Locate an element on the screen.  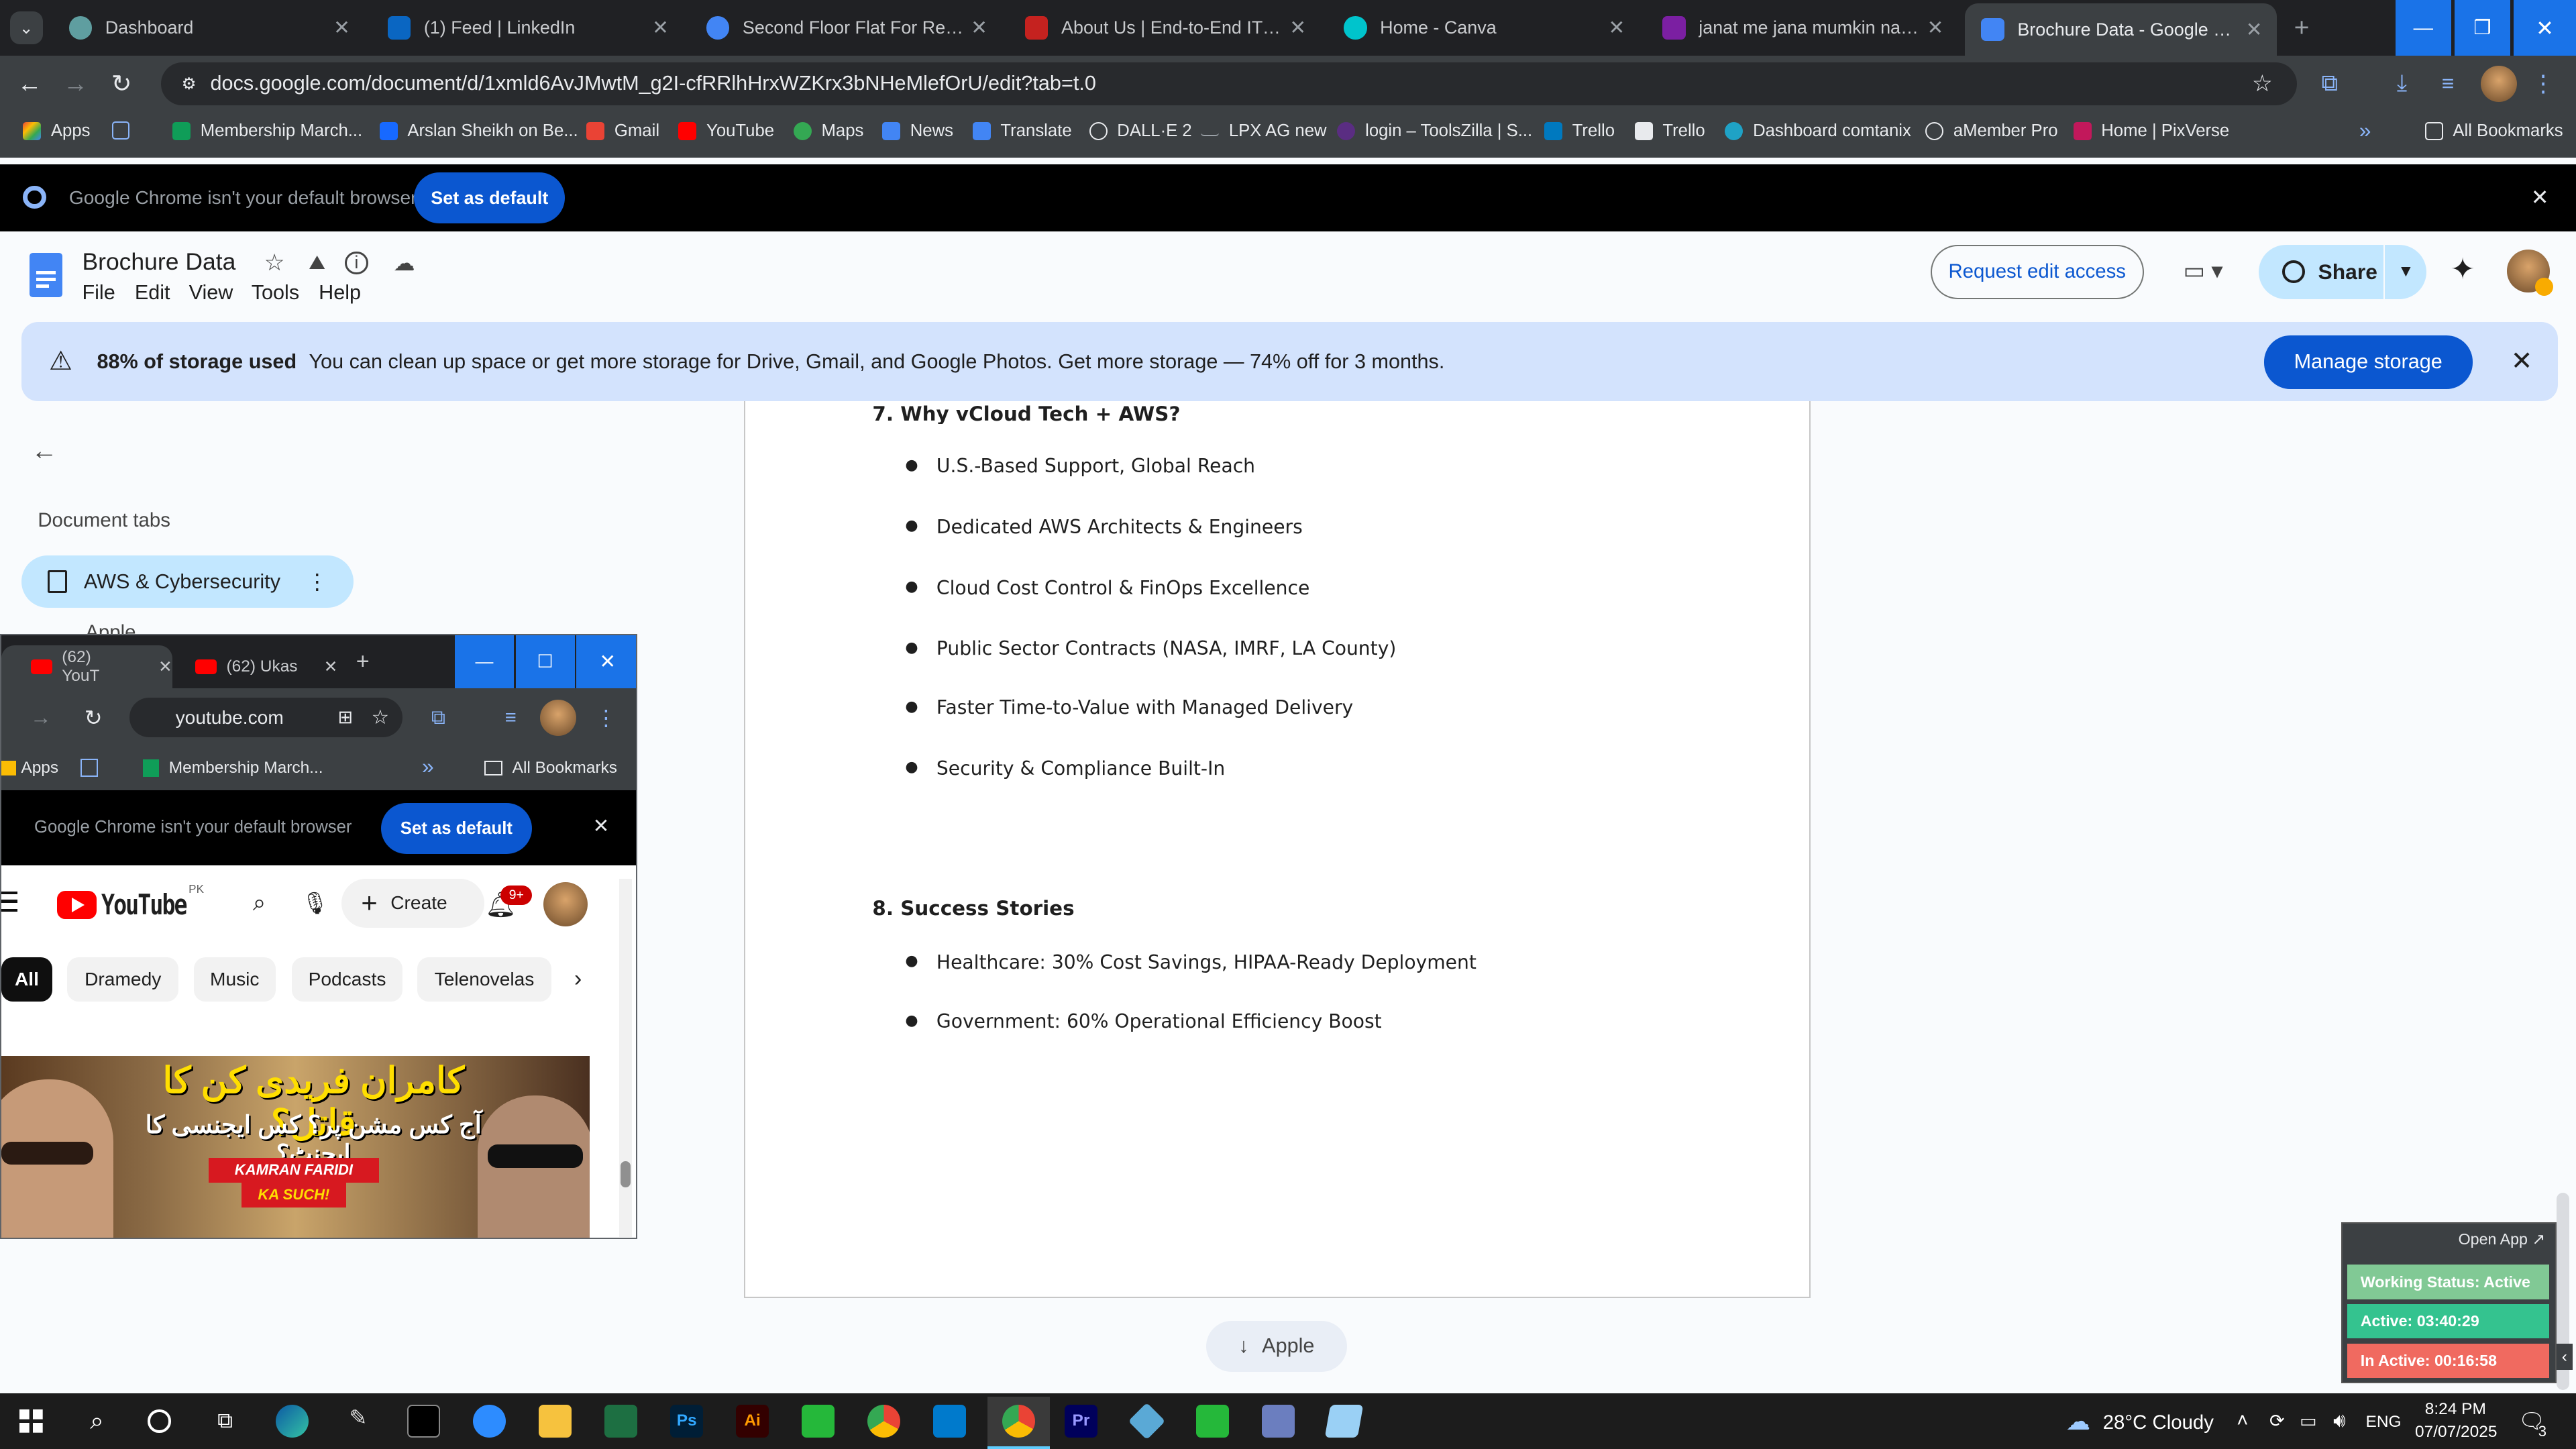
browser-tab: (1) Feed | LinkedIn ✕ is located at coordinates (527, 28).